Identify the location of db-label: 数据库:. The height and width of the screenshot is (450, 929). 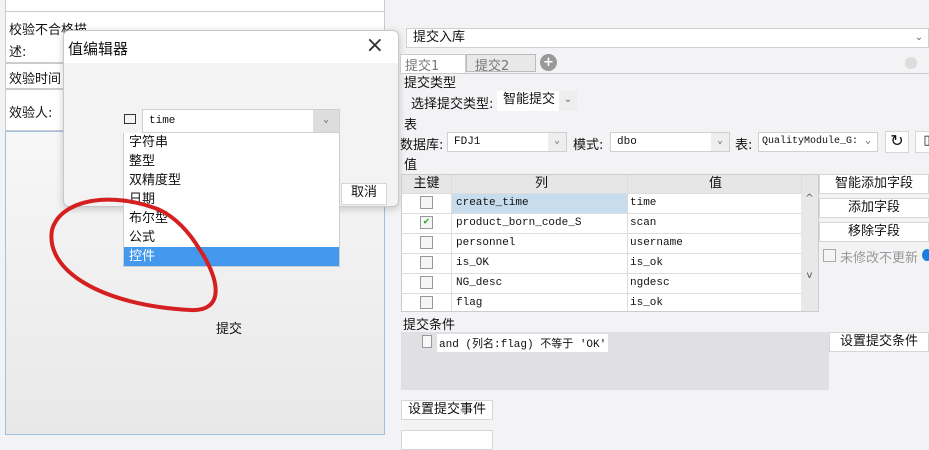
(422, 145).